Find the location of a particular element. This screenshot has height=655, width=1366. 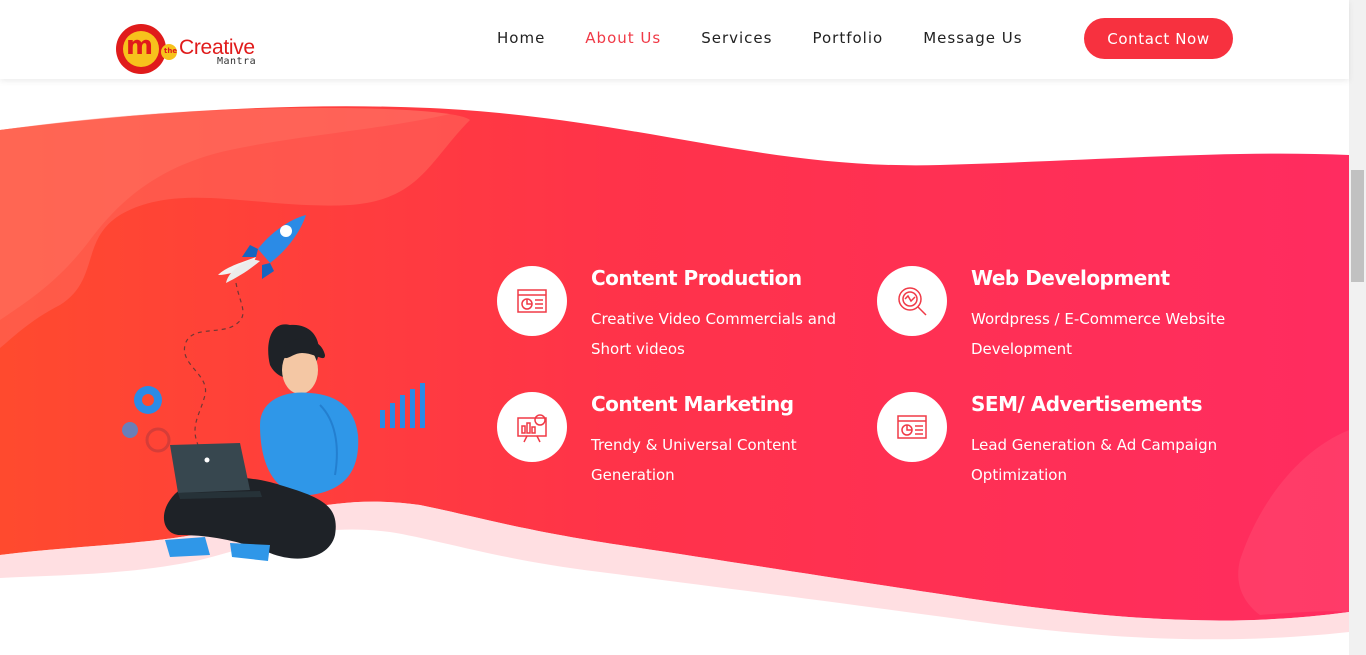

nav-services: Services is located at coordinates (736, 38).